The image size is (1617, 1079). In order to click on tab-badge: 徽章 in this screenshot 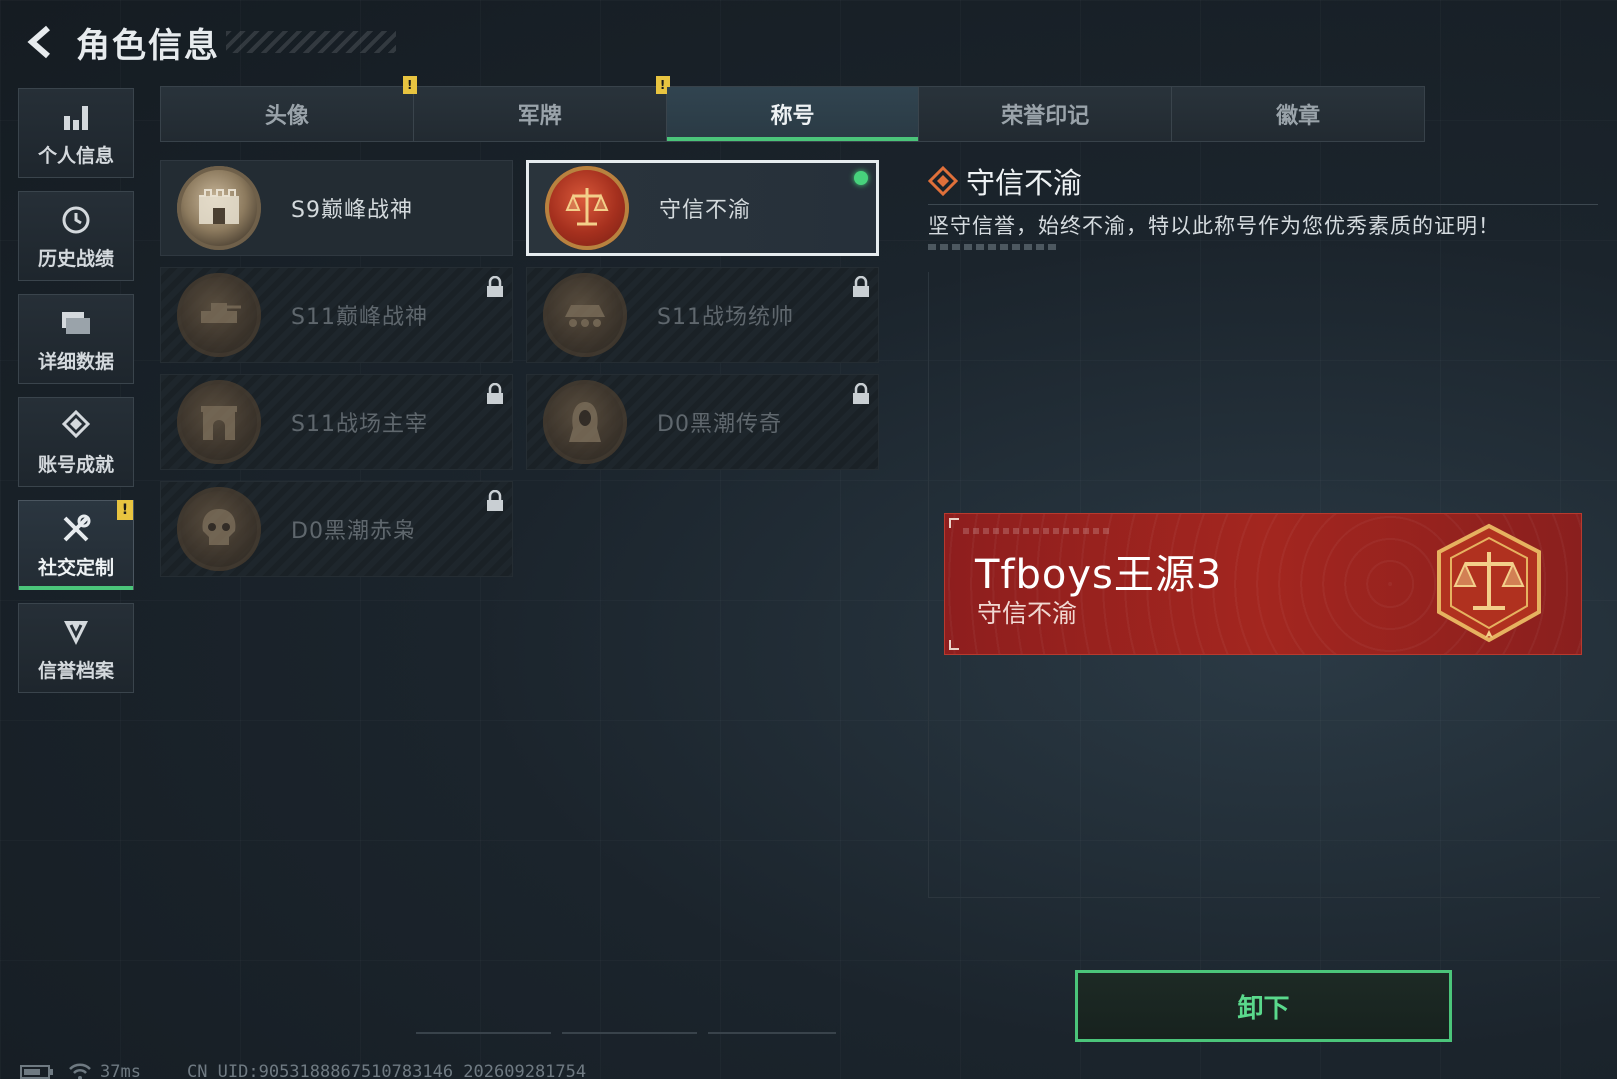, I will do `click(1298, 114)`.